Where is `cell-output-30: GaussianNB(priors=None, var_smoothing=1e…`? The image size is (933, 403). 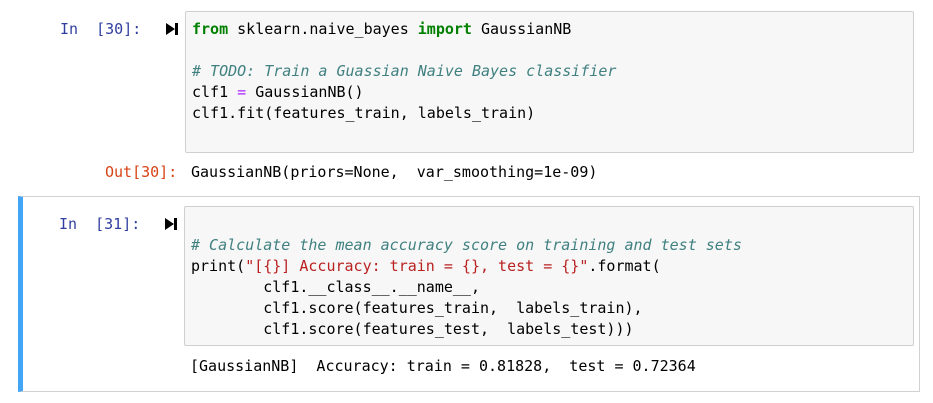 cell-output-30: GaussianNB(priors=None, var_smoothing=1e… is located at coordinates (394, 172).